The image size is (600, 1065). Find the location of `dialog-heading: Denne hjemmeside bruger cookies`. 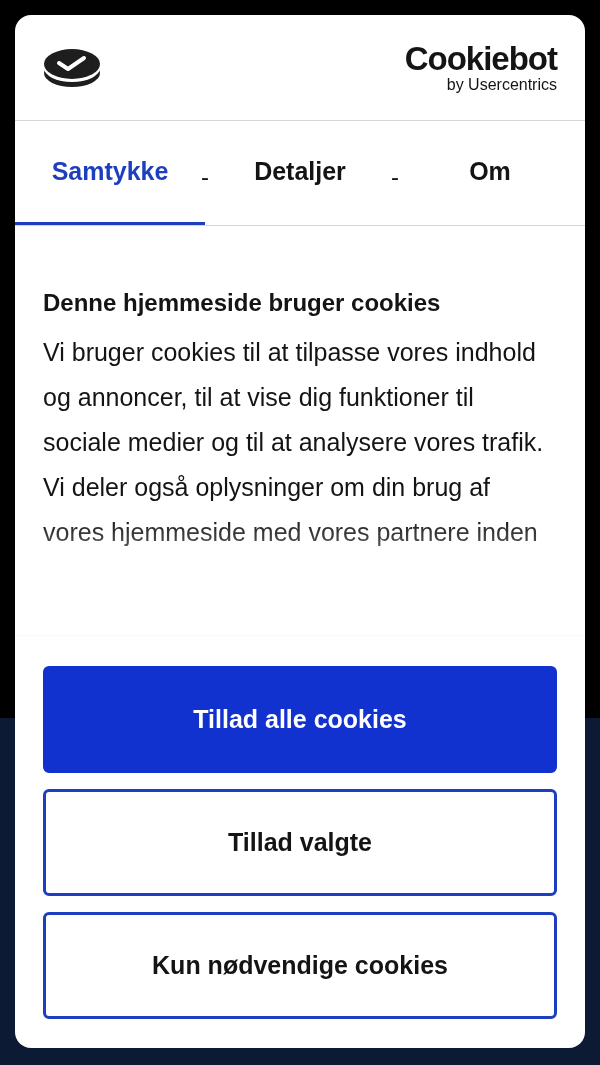

dialog-heading: Denne hjemmeside bruger cookies is located at coordinates (242, 303).